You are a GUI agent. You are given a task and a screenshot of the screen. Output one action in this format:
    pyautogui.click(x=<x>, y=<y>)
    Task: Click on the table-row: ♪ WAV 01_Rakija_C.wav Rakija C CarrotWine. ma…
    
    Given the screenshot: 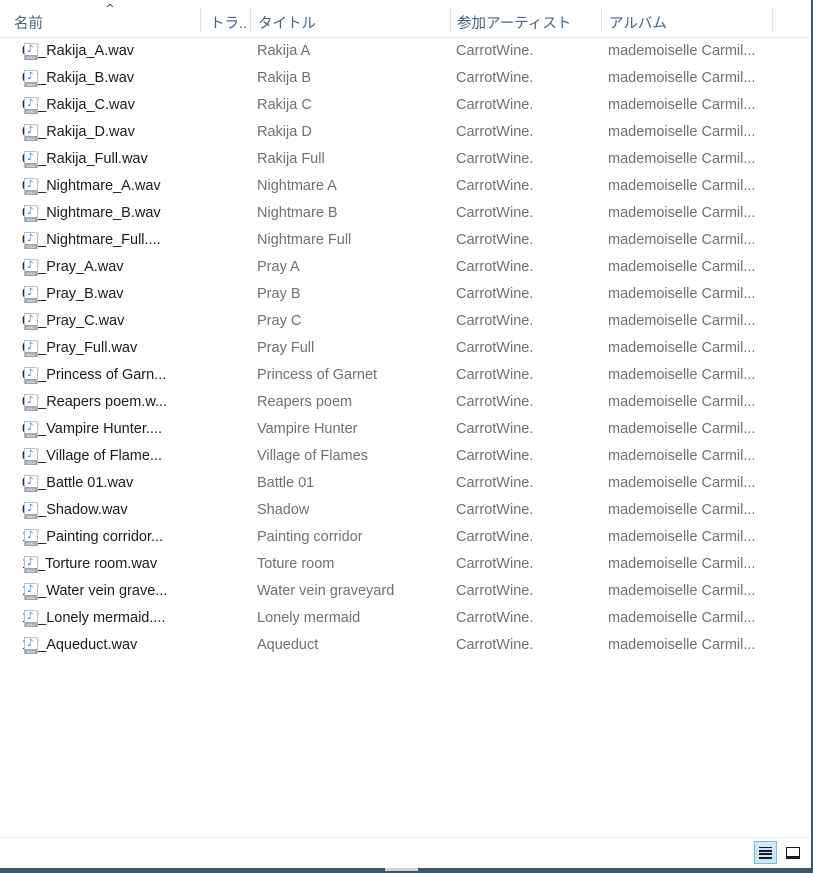 What is the action you would take?
    pyautogui.click(x=405, y=105)
    